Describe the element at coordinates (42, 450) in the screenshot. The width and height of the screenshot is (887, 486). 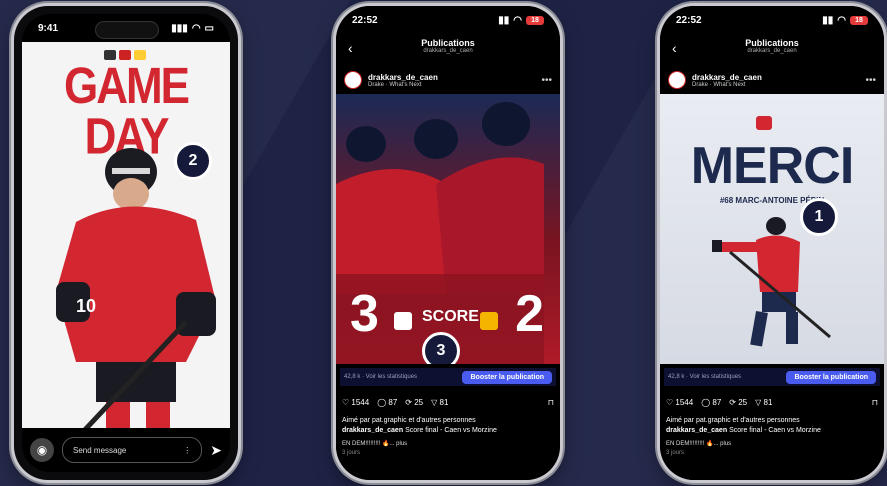
I see `camera-icon: ◉` at that location.